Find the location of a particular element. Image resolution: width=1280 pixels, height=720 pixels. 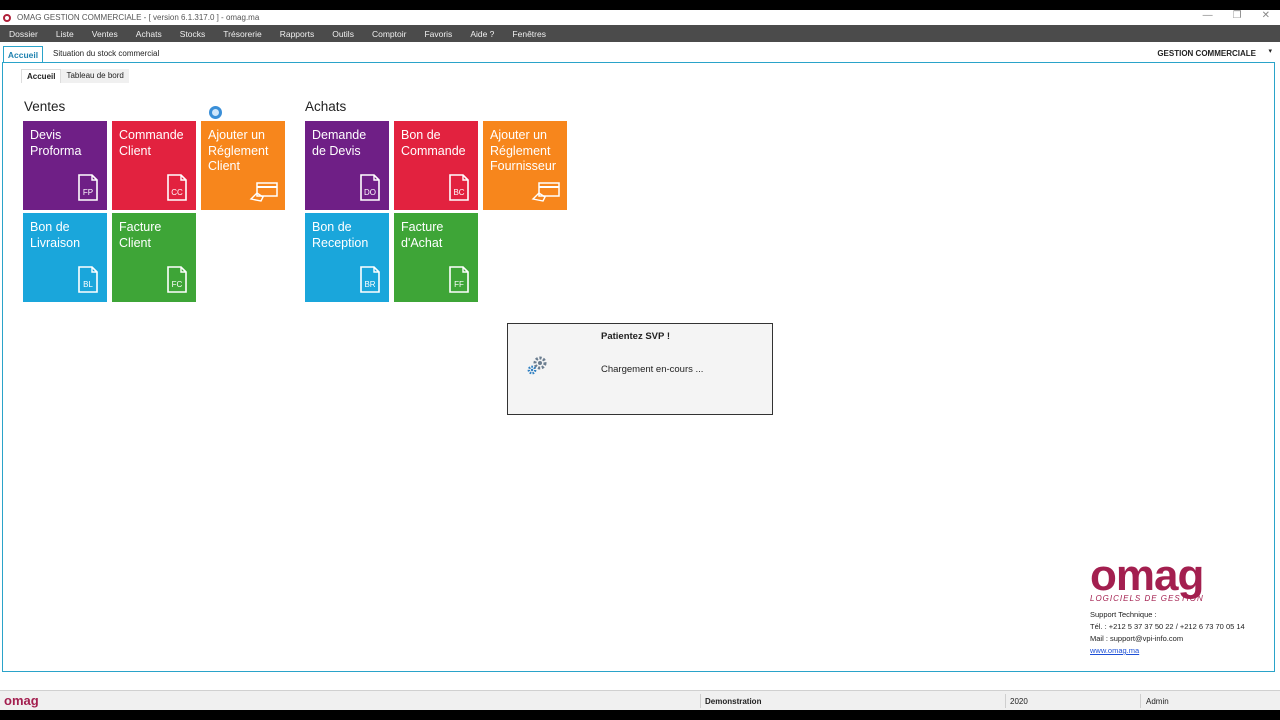

tile-ajouter-reglement-client: Ajouter un Réglement Client is located at coordinates (243, 165).